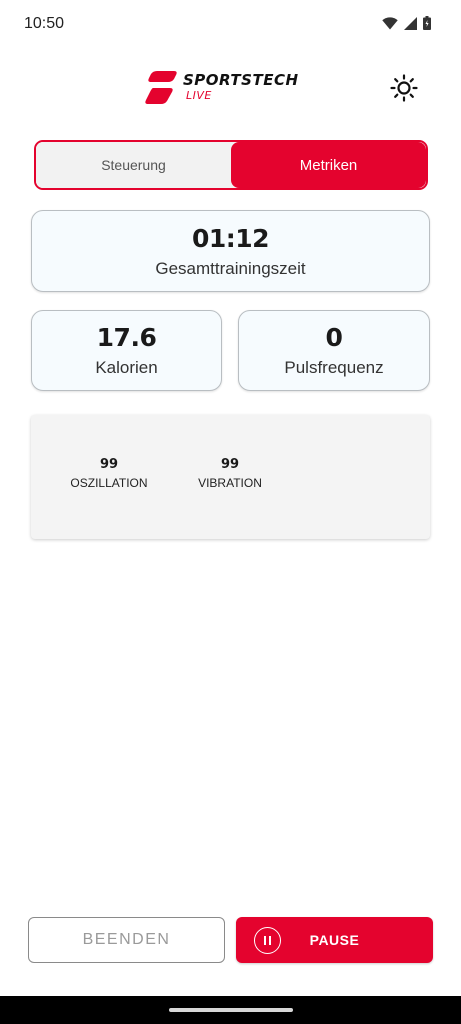 The image size is (461, 1024). I want to click on sportstech-logo: SPORTSTECH LIVE, so click(221, 87).